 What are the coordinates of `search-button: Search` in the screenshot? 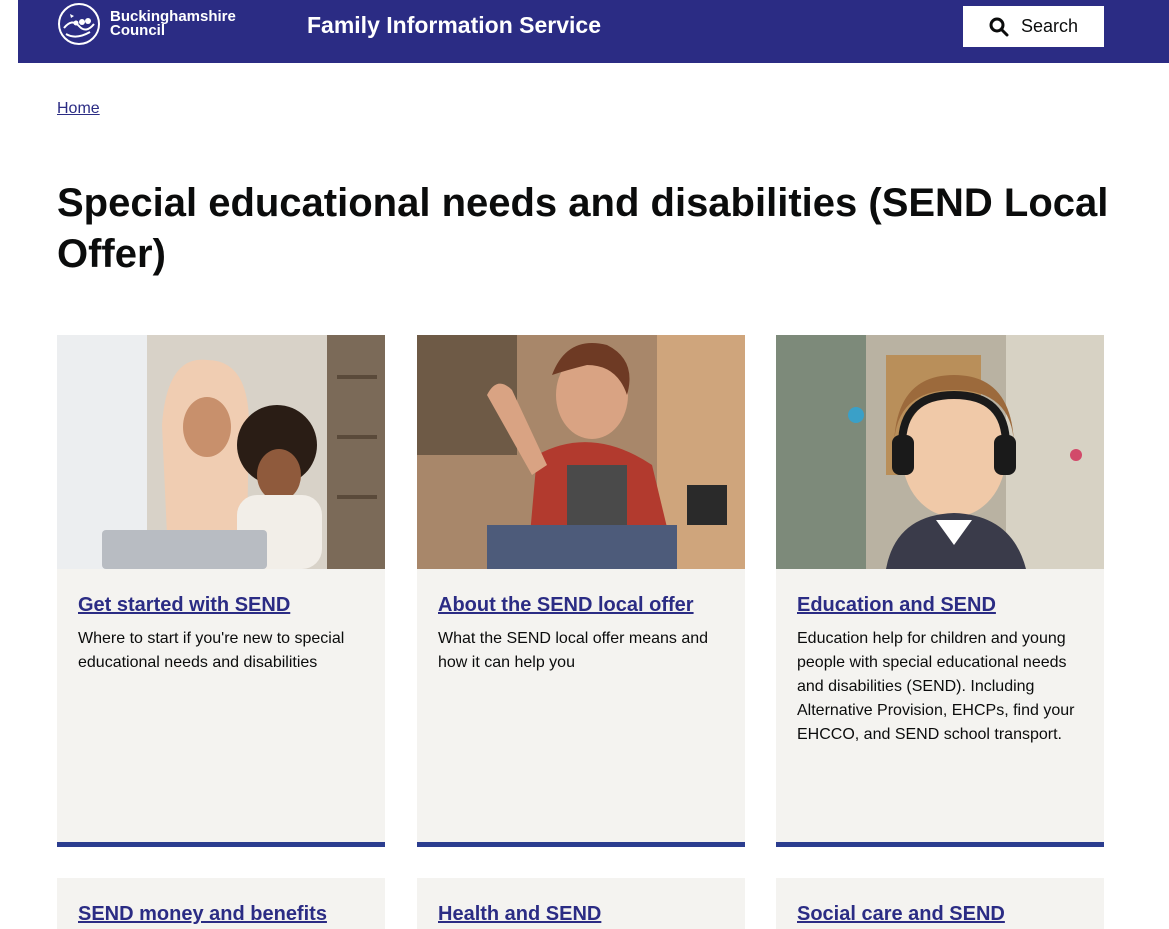 It's located at (1033, 26).